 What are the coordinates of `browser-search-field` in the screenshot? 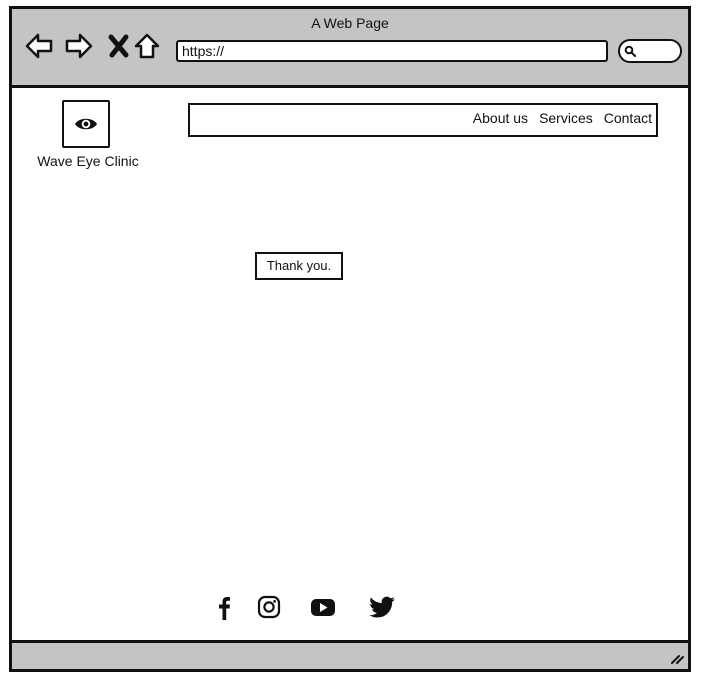 It's located at (650, 51).